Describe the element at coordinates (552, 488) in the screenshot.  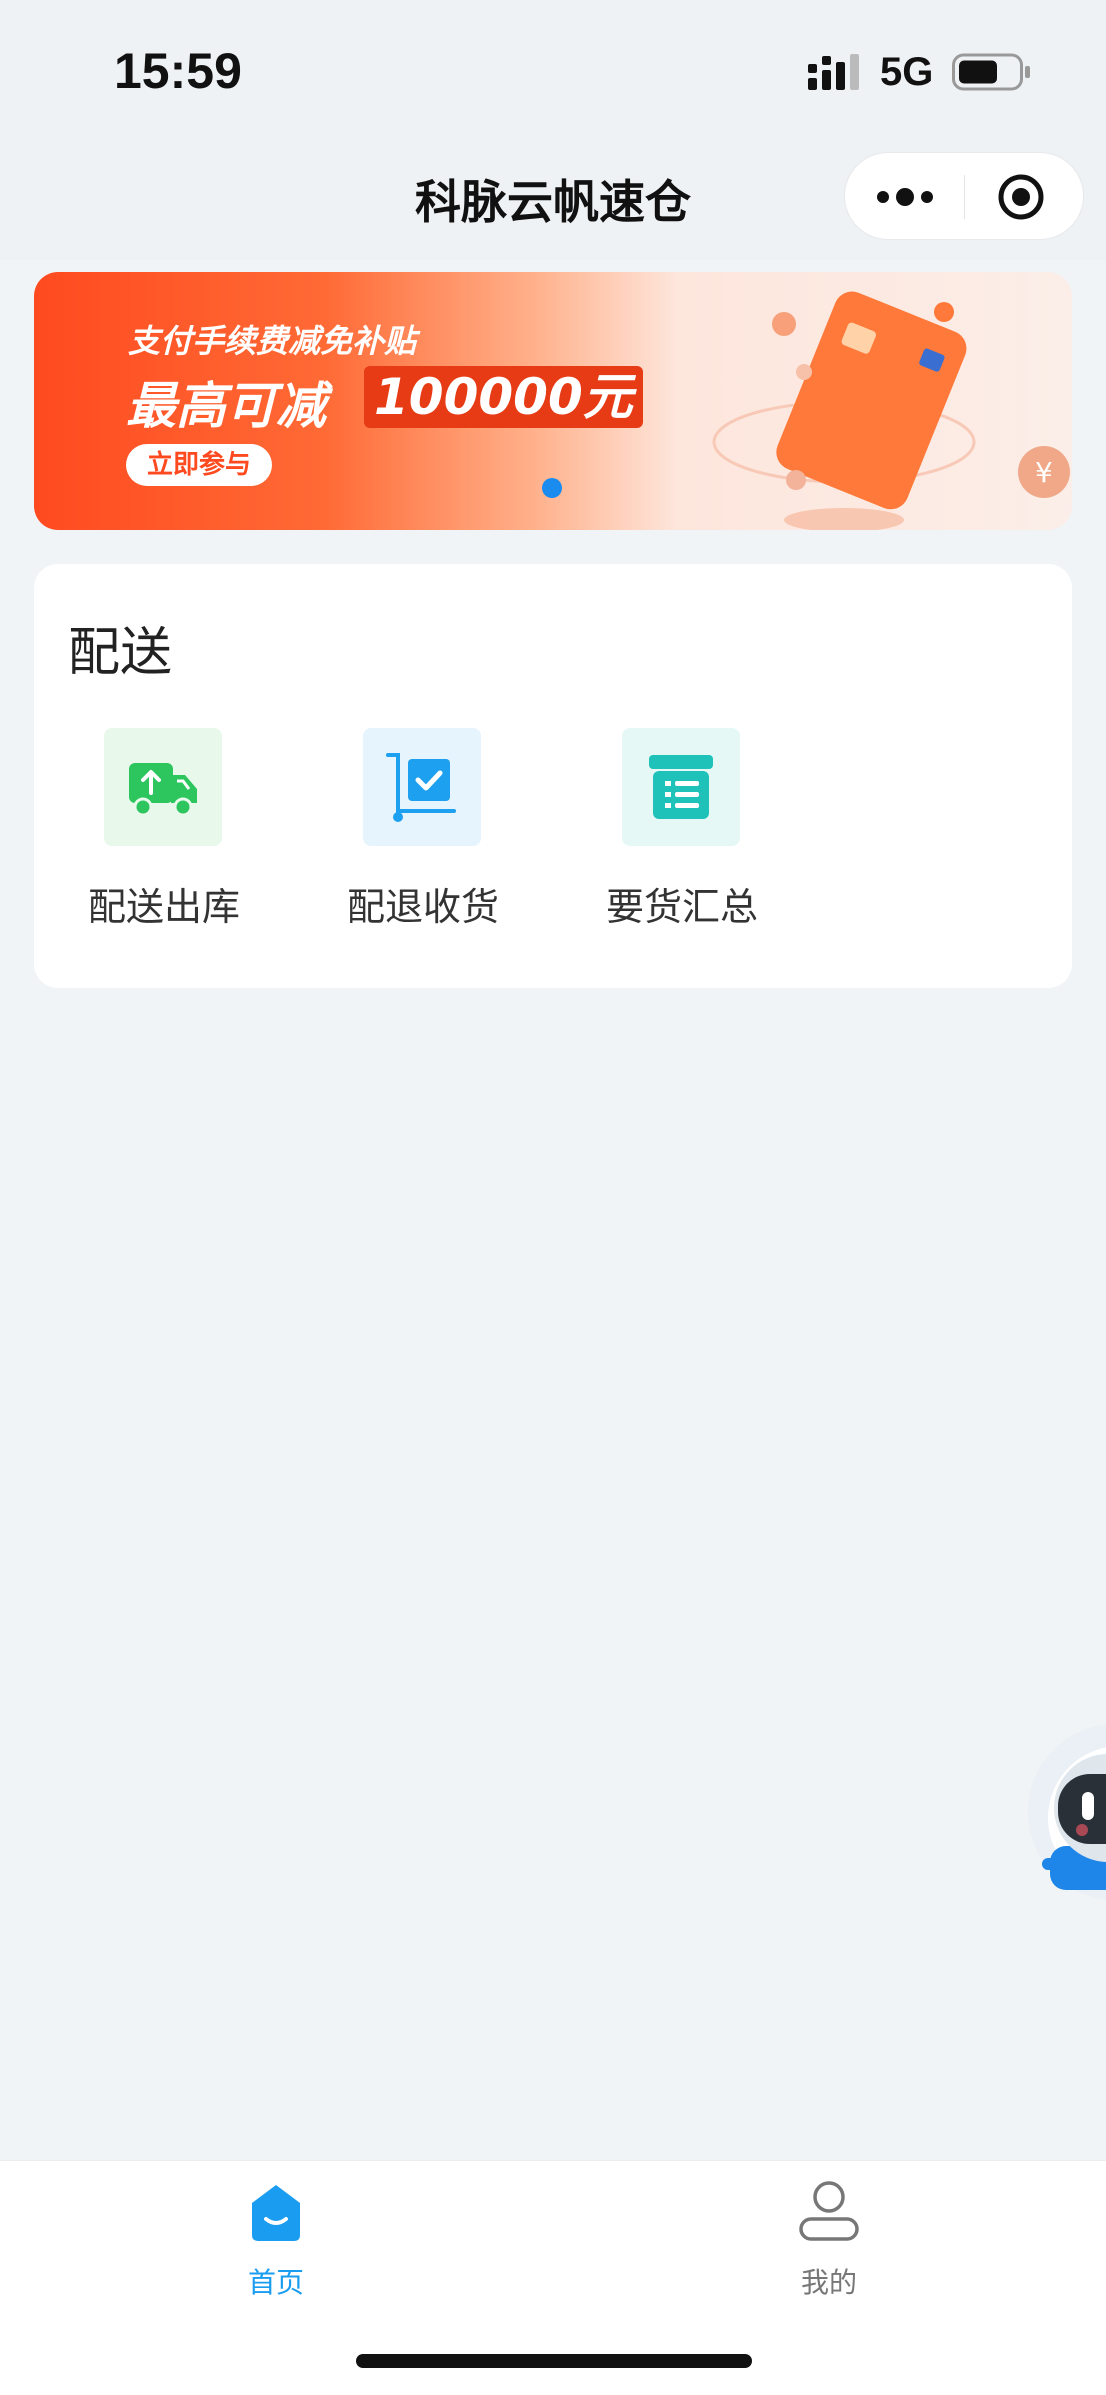
I see `carousel-indicator-dot` at that location.